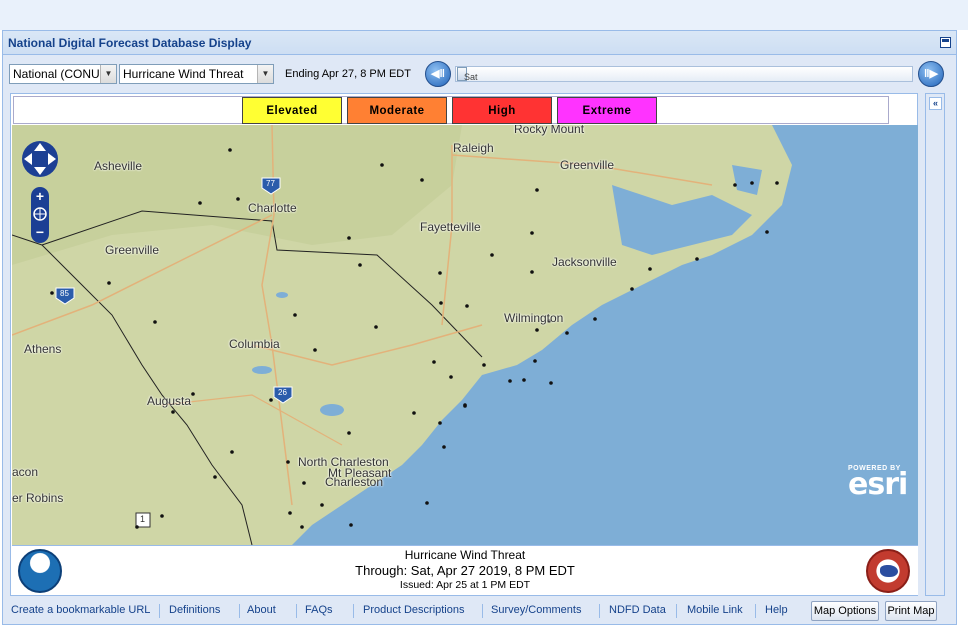 The width and height of the screenshot is (968, 625). I want to click on zoom-out-icon: −, so click(40, 232).